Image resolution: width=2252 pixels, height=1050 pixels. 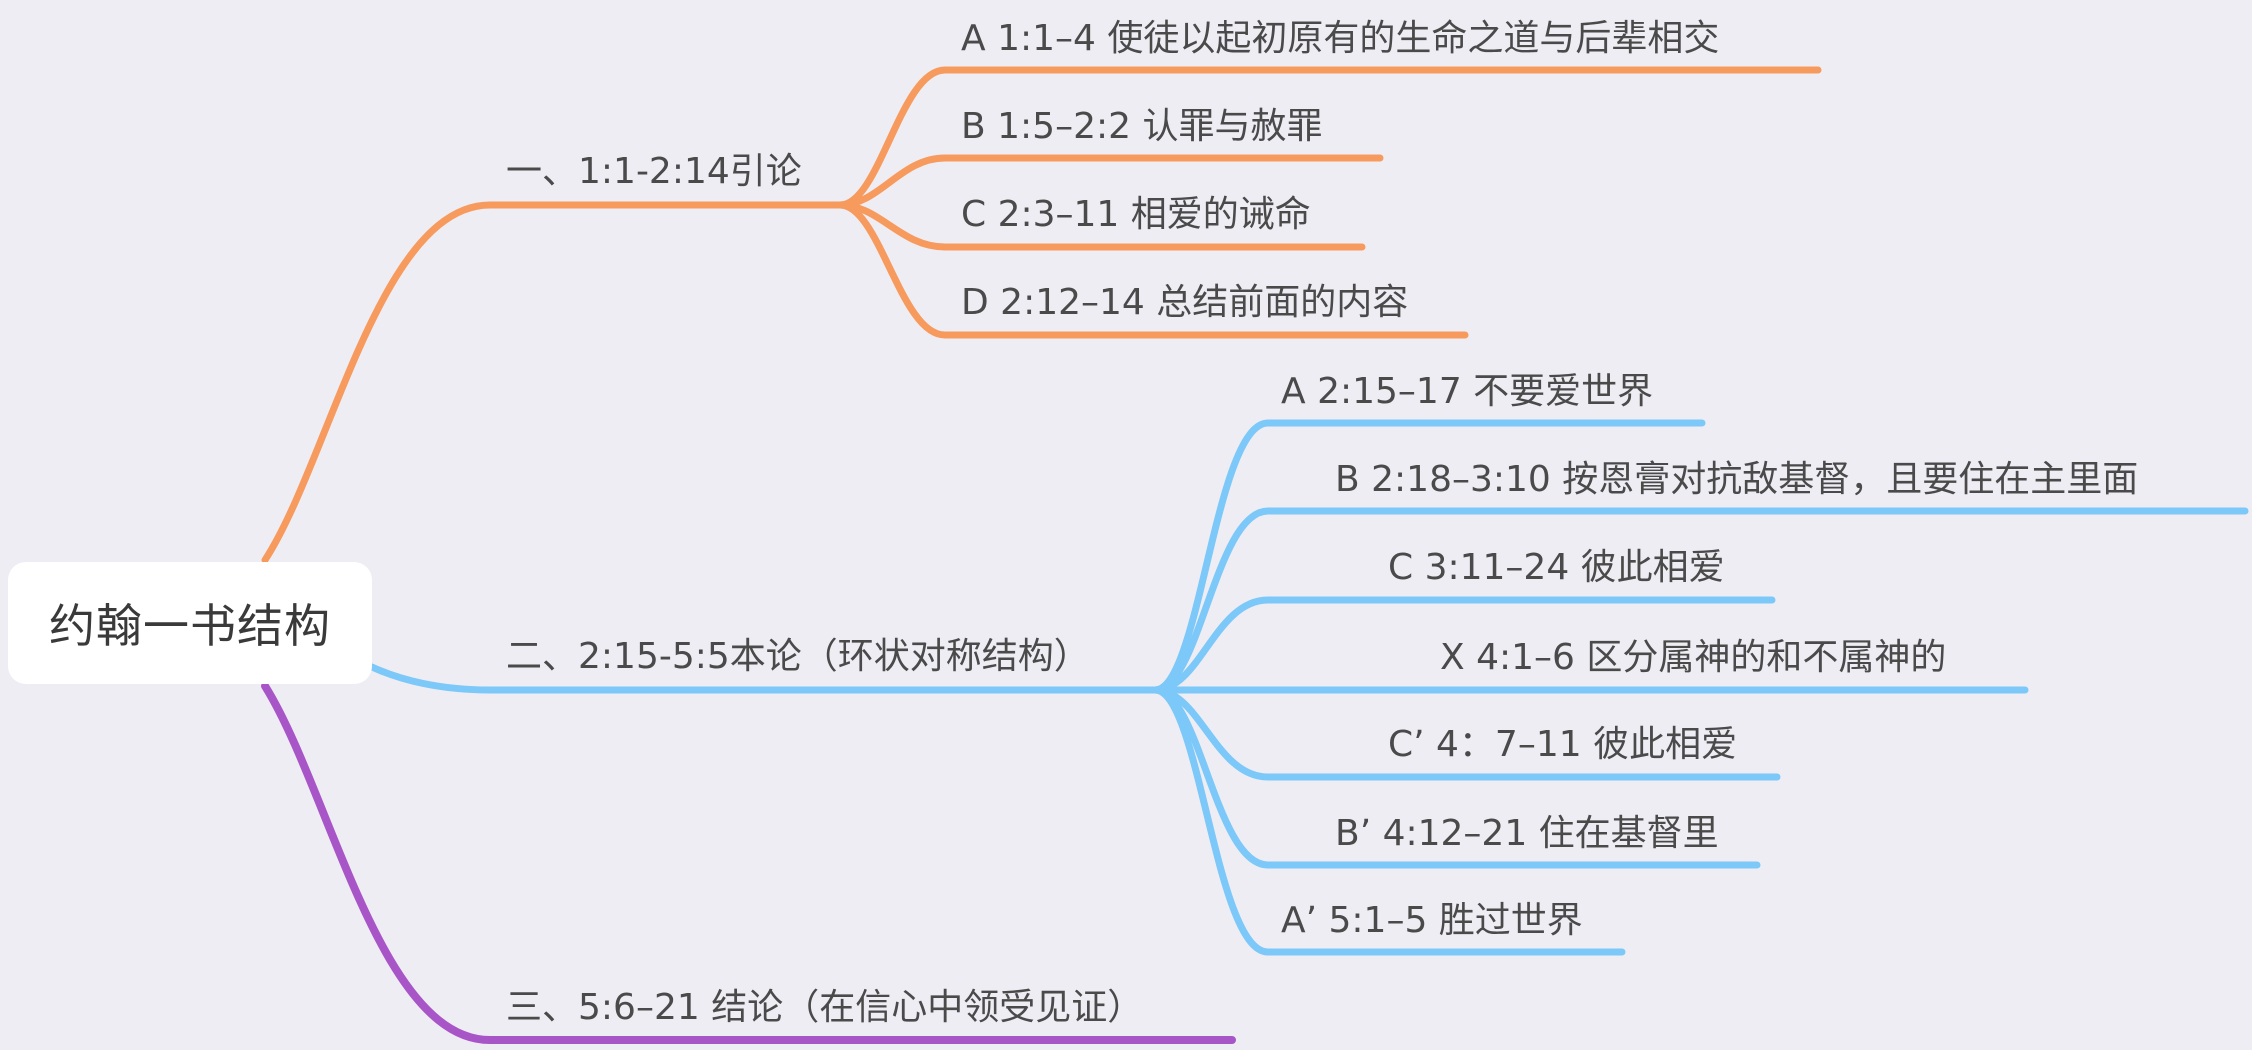 I want to click on branch-1-child-c: C 2:3–11 相爱的诫命, so click(x=1136, y=215).